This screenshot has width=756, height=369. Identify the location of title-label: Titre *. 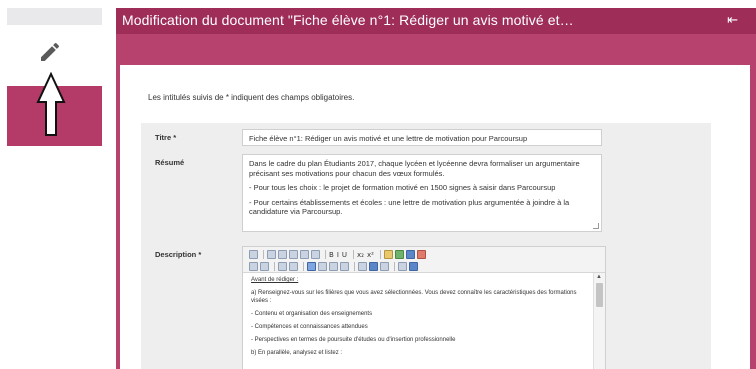
(166, 137).